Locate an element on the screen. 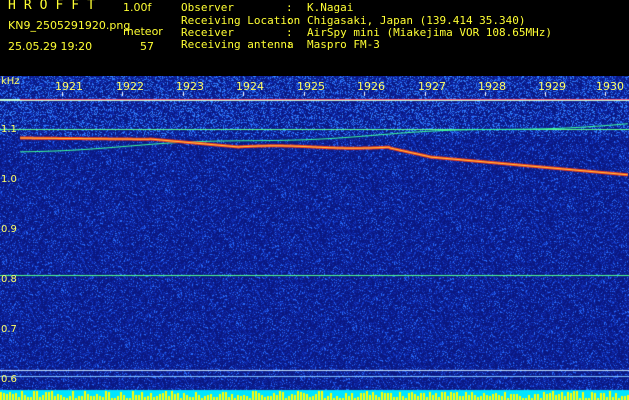  time-tick-label: 1925 is located at coordinates (311, 86).